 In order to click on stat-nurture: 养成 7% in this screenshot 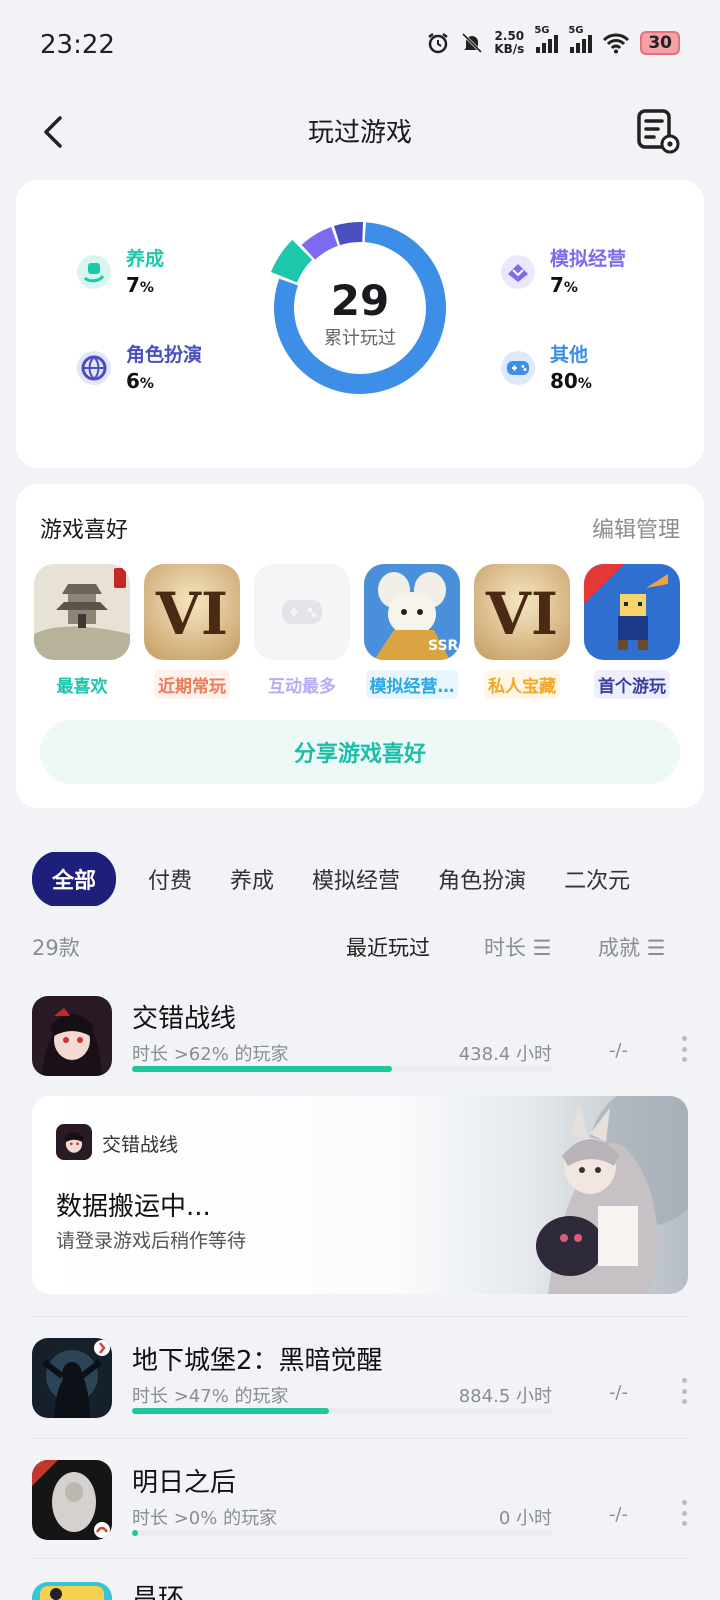, I will do `click(120, 270)`.